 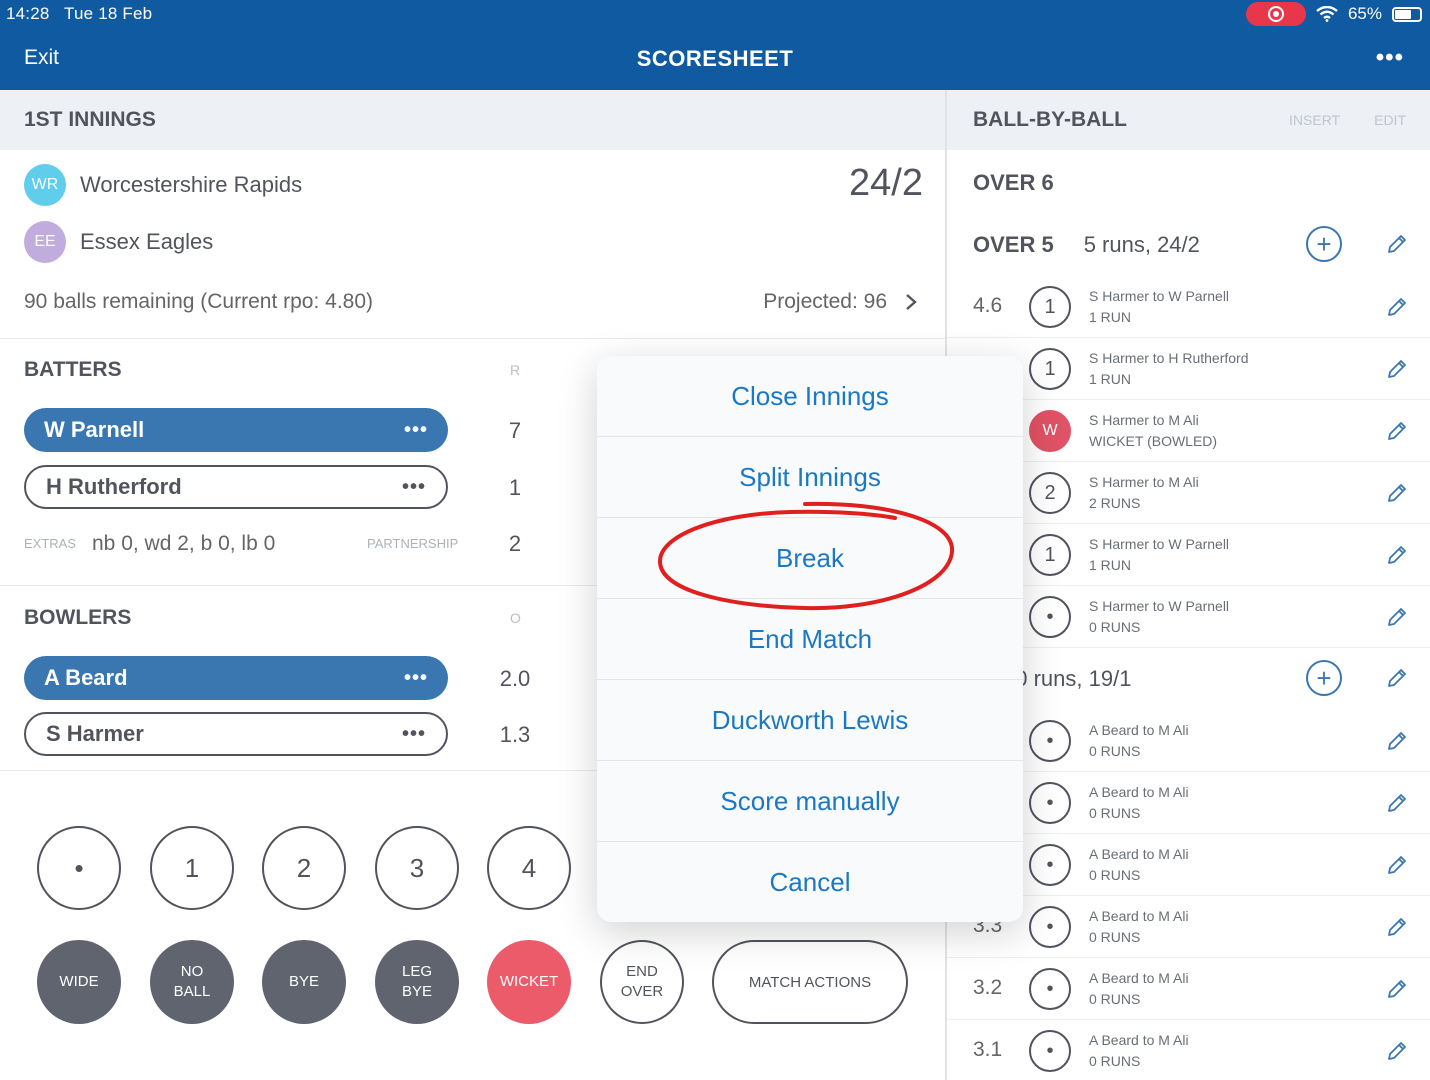 I want to click on wifi-icon, so click(x=1327, y=14).